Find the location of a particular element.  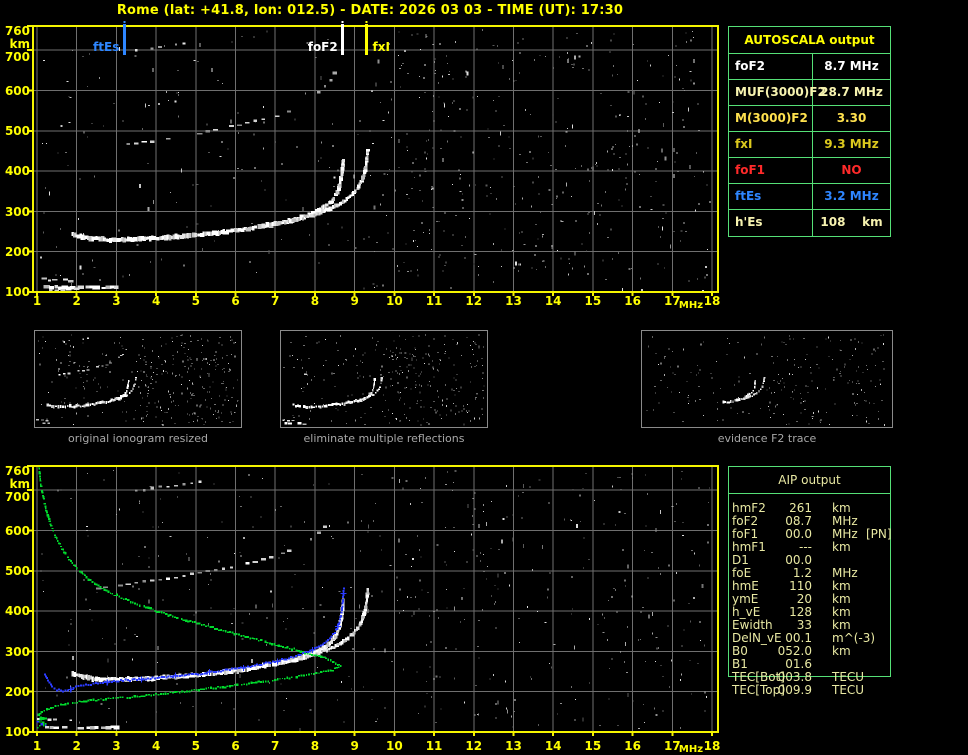

svg-text: 6 is located at coordinates (235, 301).